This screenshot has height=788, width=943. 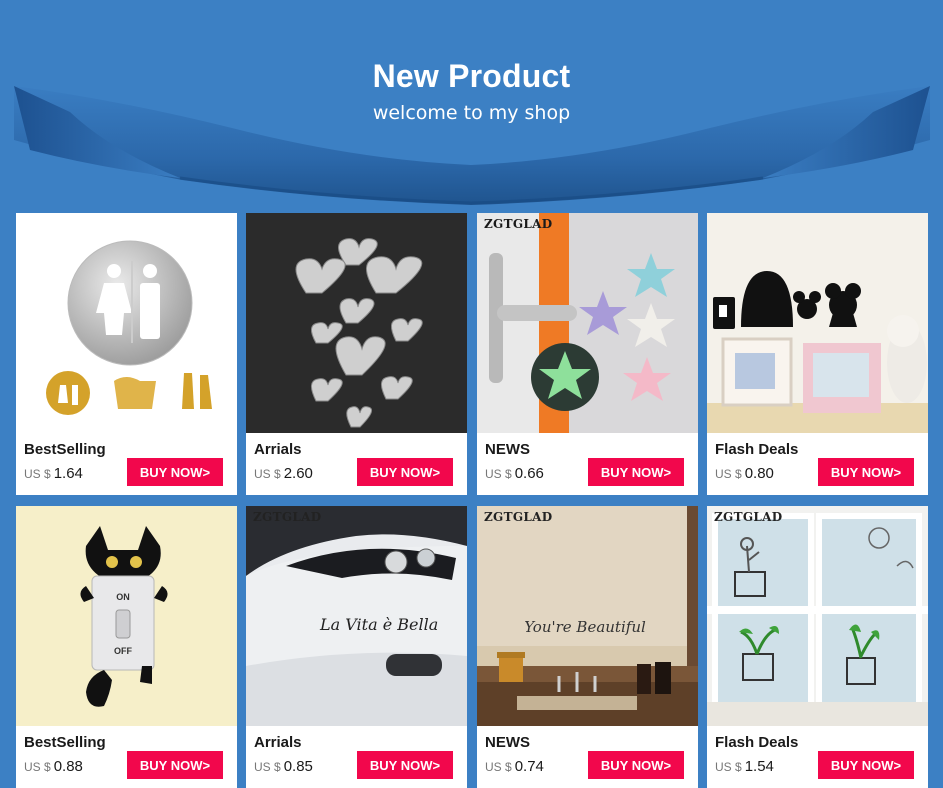 I want to click on product-price: US $0.80, so click(x=744, y=473).